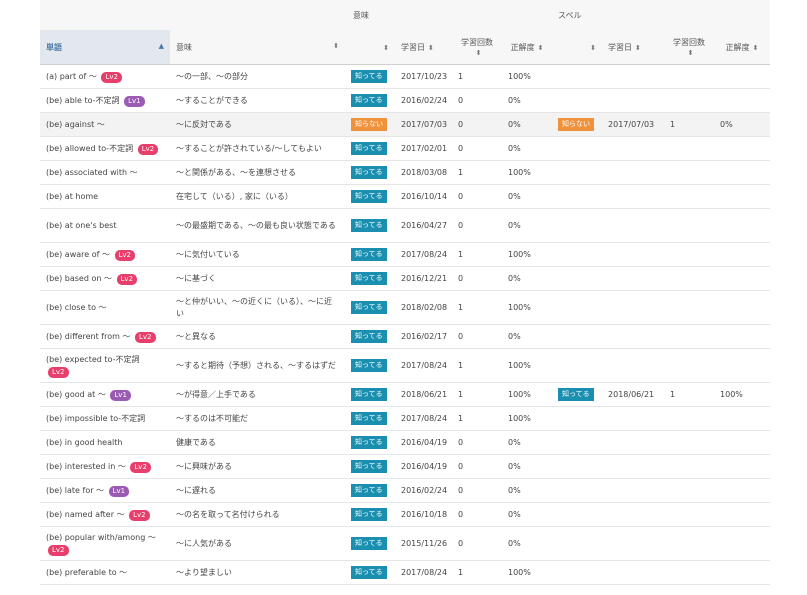 The width and height of the screenshot is (807, 595). I want to click on word-cell: (be) interested in ～ Lv2, so click(105, 466).